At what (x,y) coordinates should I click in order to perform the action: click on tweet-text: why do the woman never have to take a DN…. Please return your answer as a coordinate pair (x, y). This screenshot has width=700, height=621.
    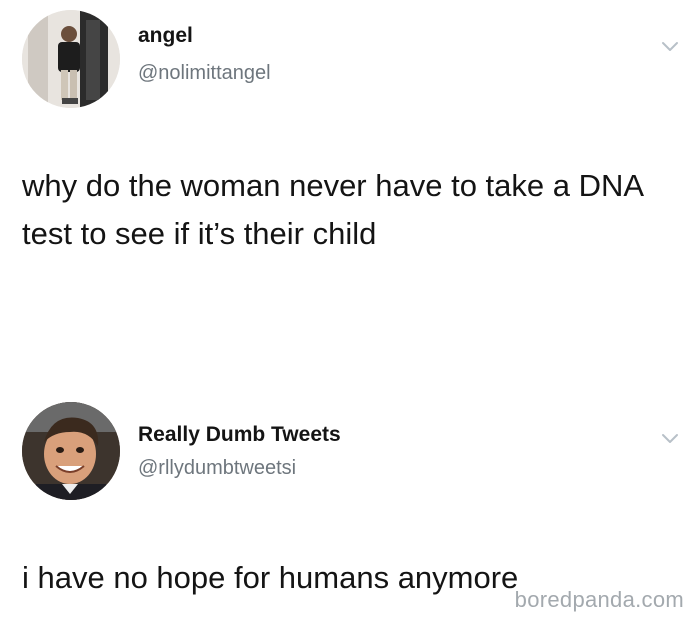
    Looking at the image, I should click on (332, 209).